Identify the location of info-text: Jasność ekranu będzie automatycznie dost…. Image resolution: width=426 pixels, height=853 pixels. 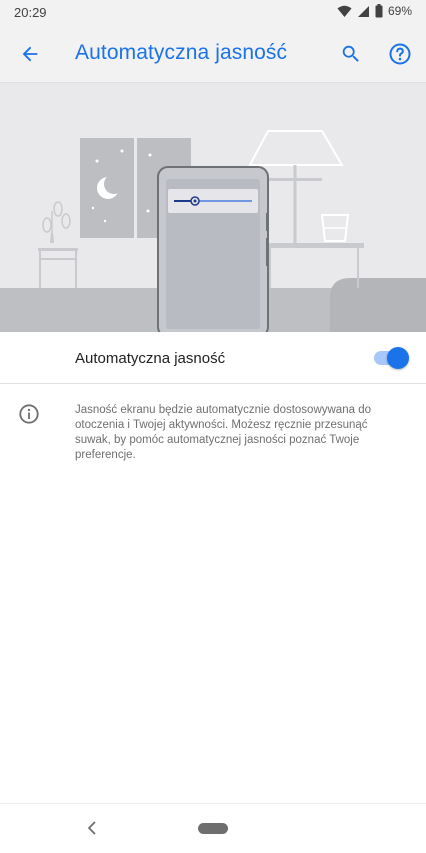
(223, 432).